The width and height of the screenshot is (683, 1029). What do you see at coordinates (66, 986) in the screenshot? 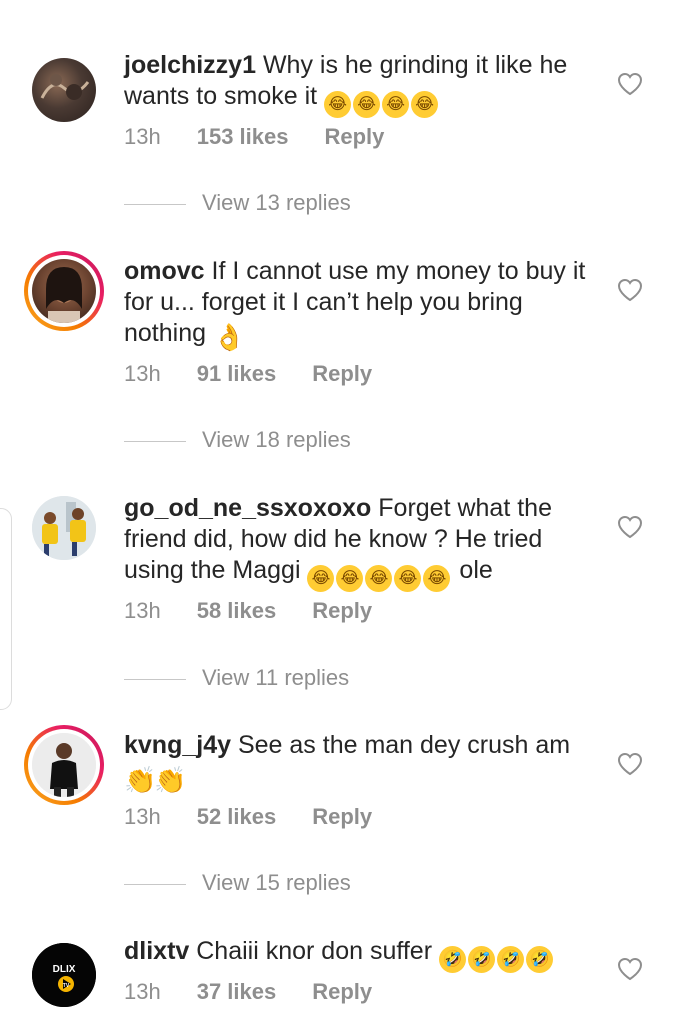
I see `logo-subtext: TV` at bounding box center [66, 986].